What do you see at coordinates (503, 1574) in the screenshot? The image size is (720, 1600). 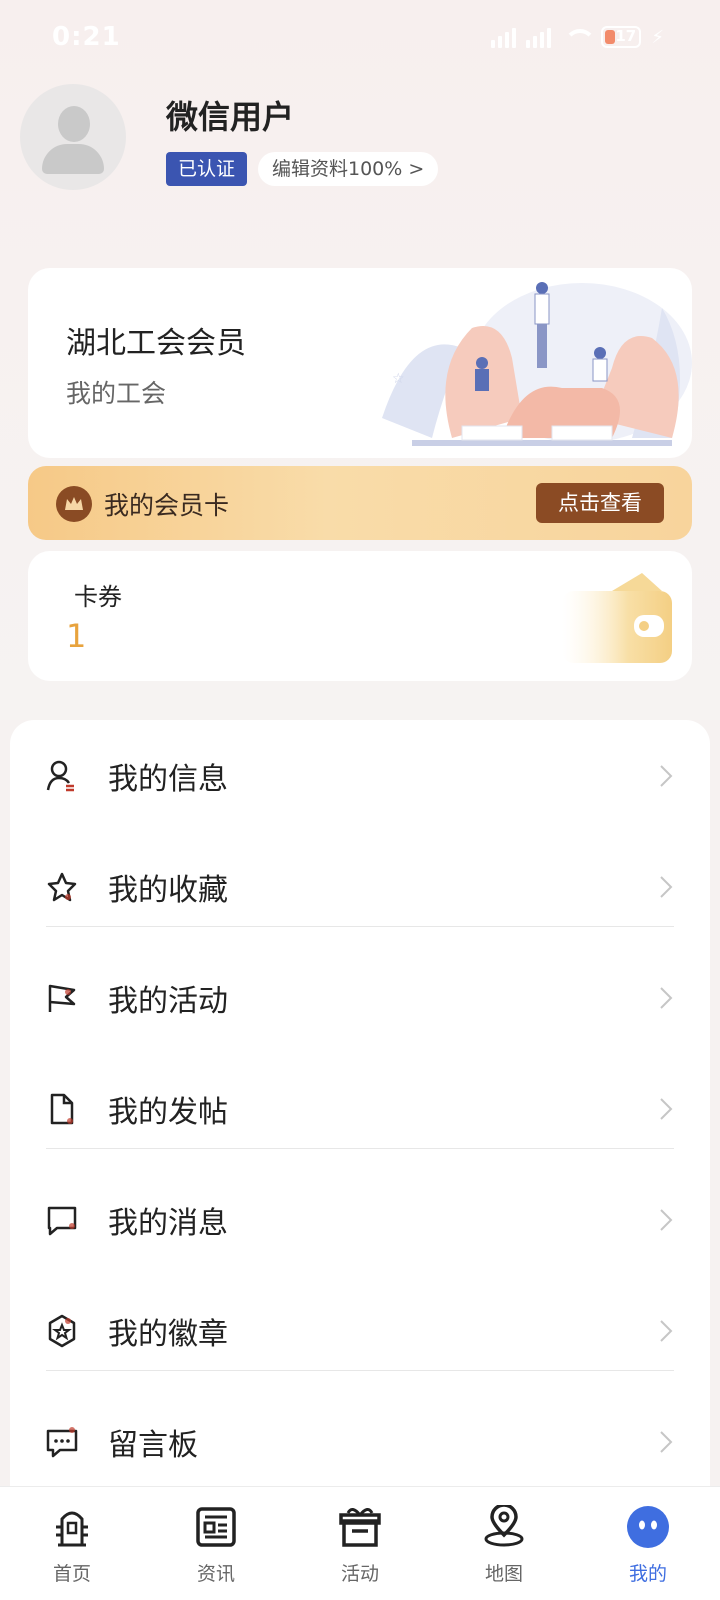 I see `tab-label: 地图` at bounding box center [503, 1574].